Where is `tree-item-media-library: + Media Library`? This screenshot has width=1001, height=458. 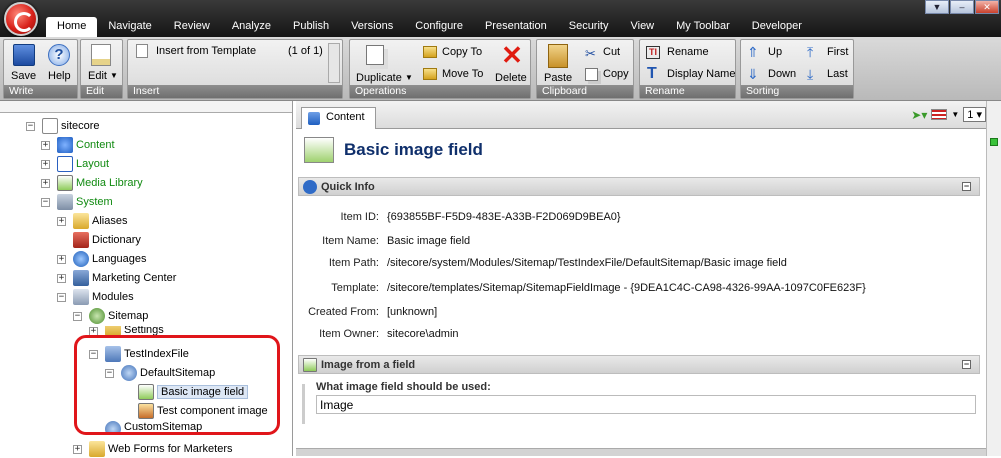 tree-item-media-library: + Media Library is located at coordinates (92, 183).